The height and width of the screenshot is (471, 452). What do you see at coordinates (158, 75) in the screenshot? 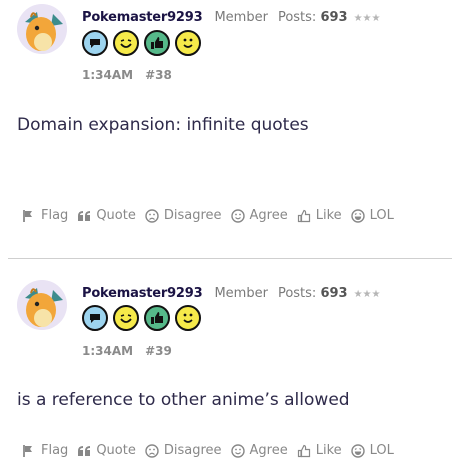
I see `post-number: #38` at bounding box center [158, 75].